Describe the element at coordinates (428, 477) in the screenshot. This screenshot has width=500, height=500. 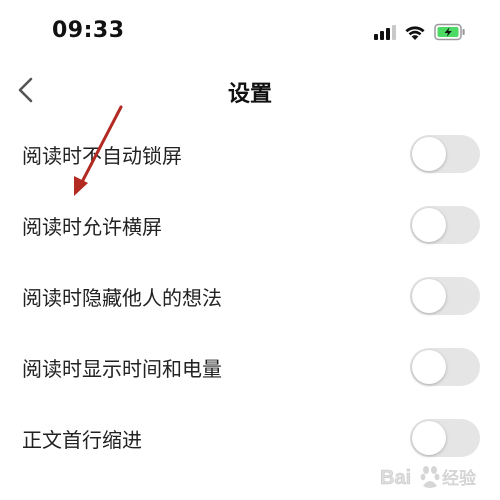
I see `baidu-jingyan-watermark-logo: Bai 经验` at that location.